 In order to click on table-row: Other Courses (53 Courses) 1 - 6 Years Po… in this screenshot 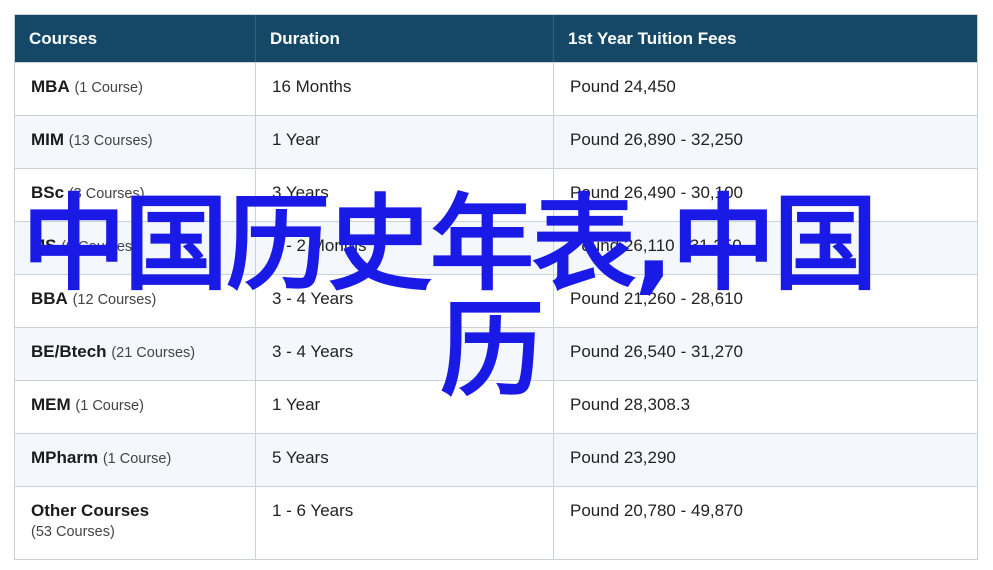, I will do `click(496, 522)`.